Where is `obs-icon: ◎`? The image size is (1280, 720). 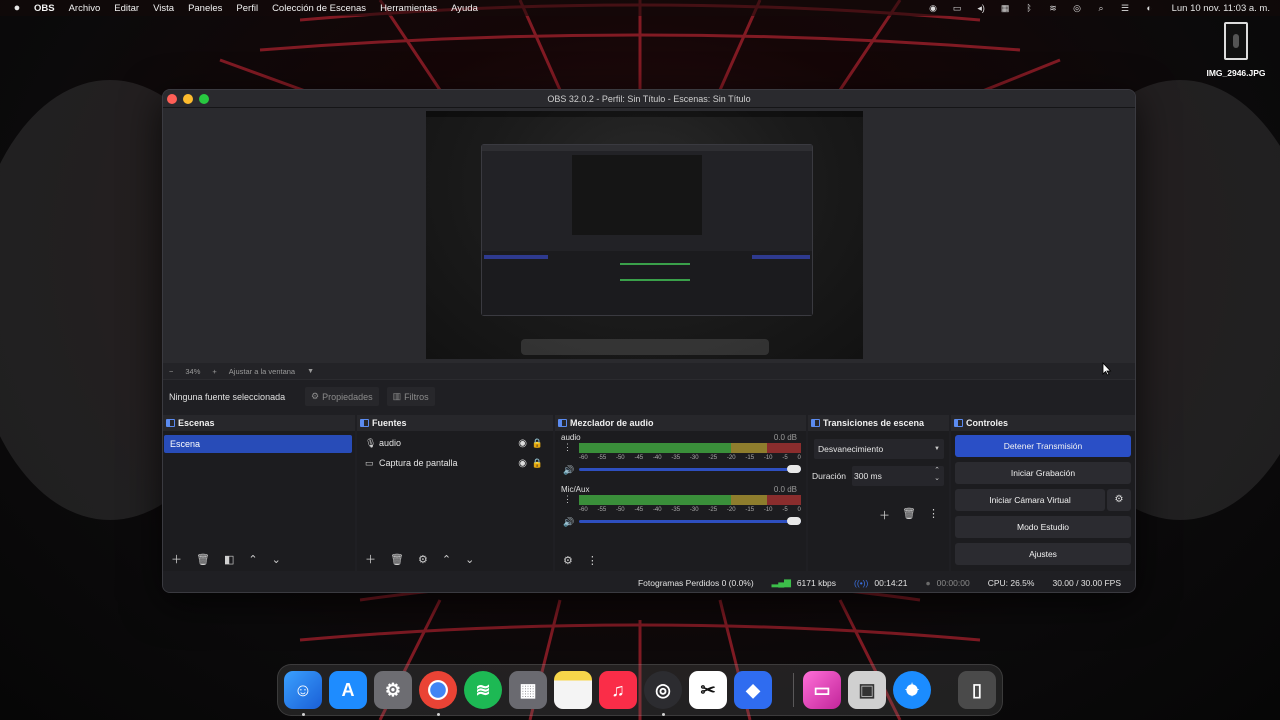 obs-icon: ◎ is located at coordinates (663, 690).